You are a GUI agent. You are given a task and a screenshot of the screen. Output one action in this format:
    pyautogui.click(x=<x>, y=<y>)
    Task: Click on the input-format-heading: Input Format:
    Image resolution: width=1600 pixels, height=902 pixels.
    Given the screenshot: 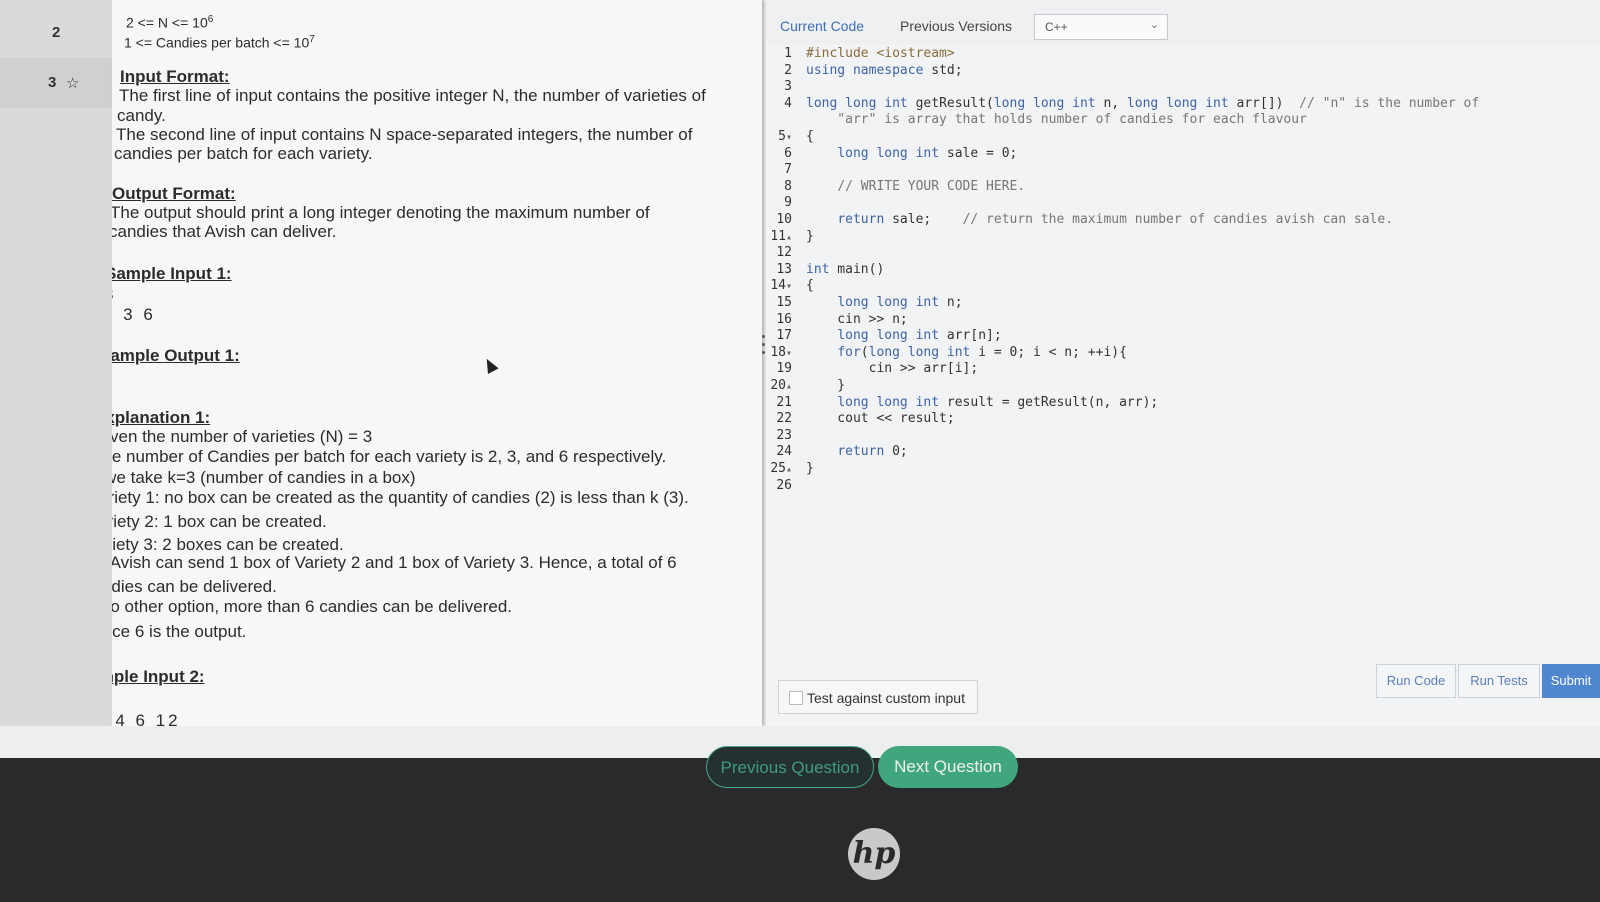 What is the action you would take?
    pyautogui.click(x=175, y=76)
    